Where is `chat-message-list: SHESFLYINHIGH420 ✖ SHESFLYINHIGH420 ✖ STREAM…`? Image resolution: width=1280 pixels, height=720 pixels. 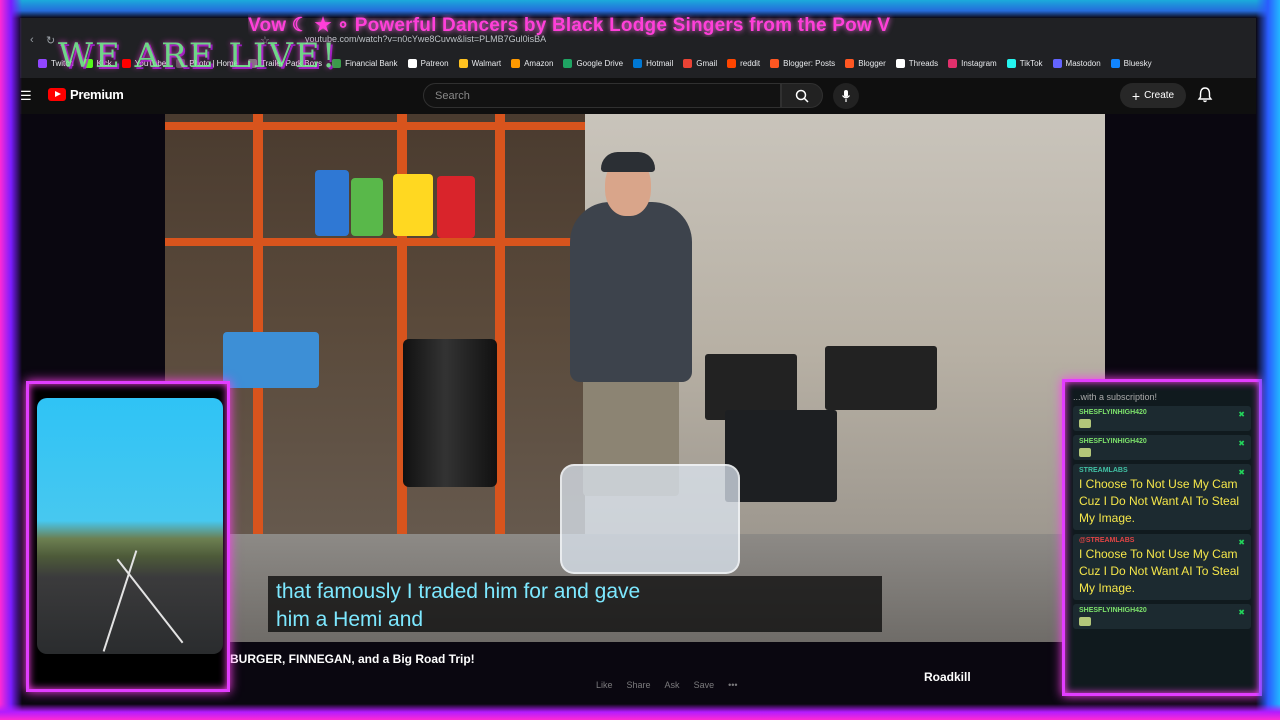
chat-message-list: SHESFLYINHIGH420 ✖ SHESFLYINHIGH420 ✖ STREAM… is located at coordinates (1162, 517).